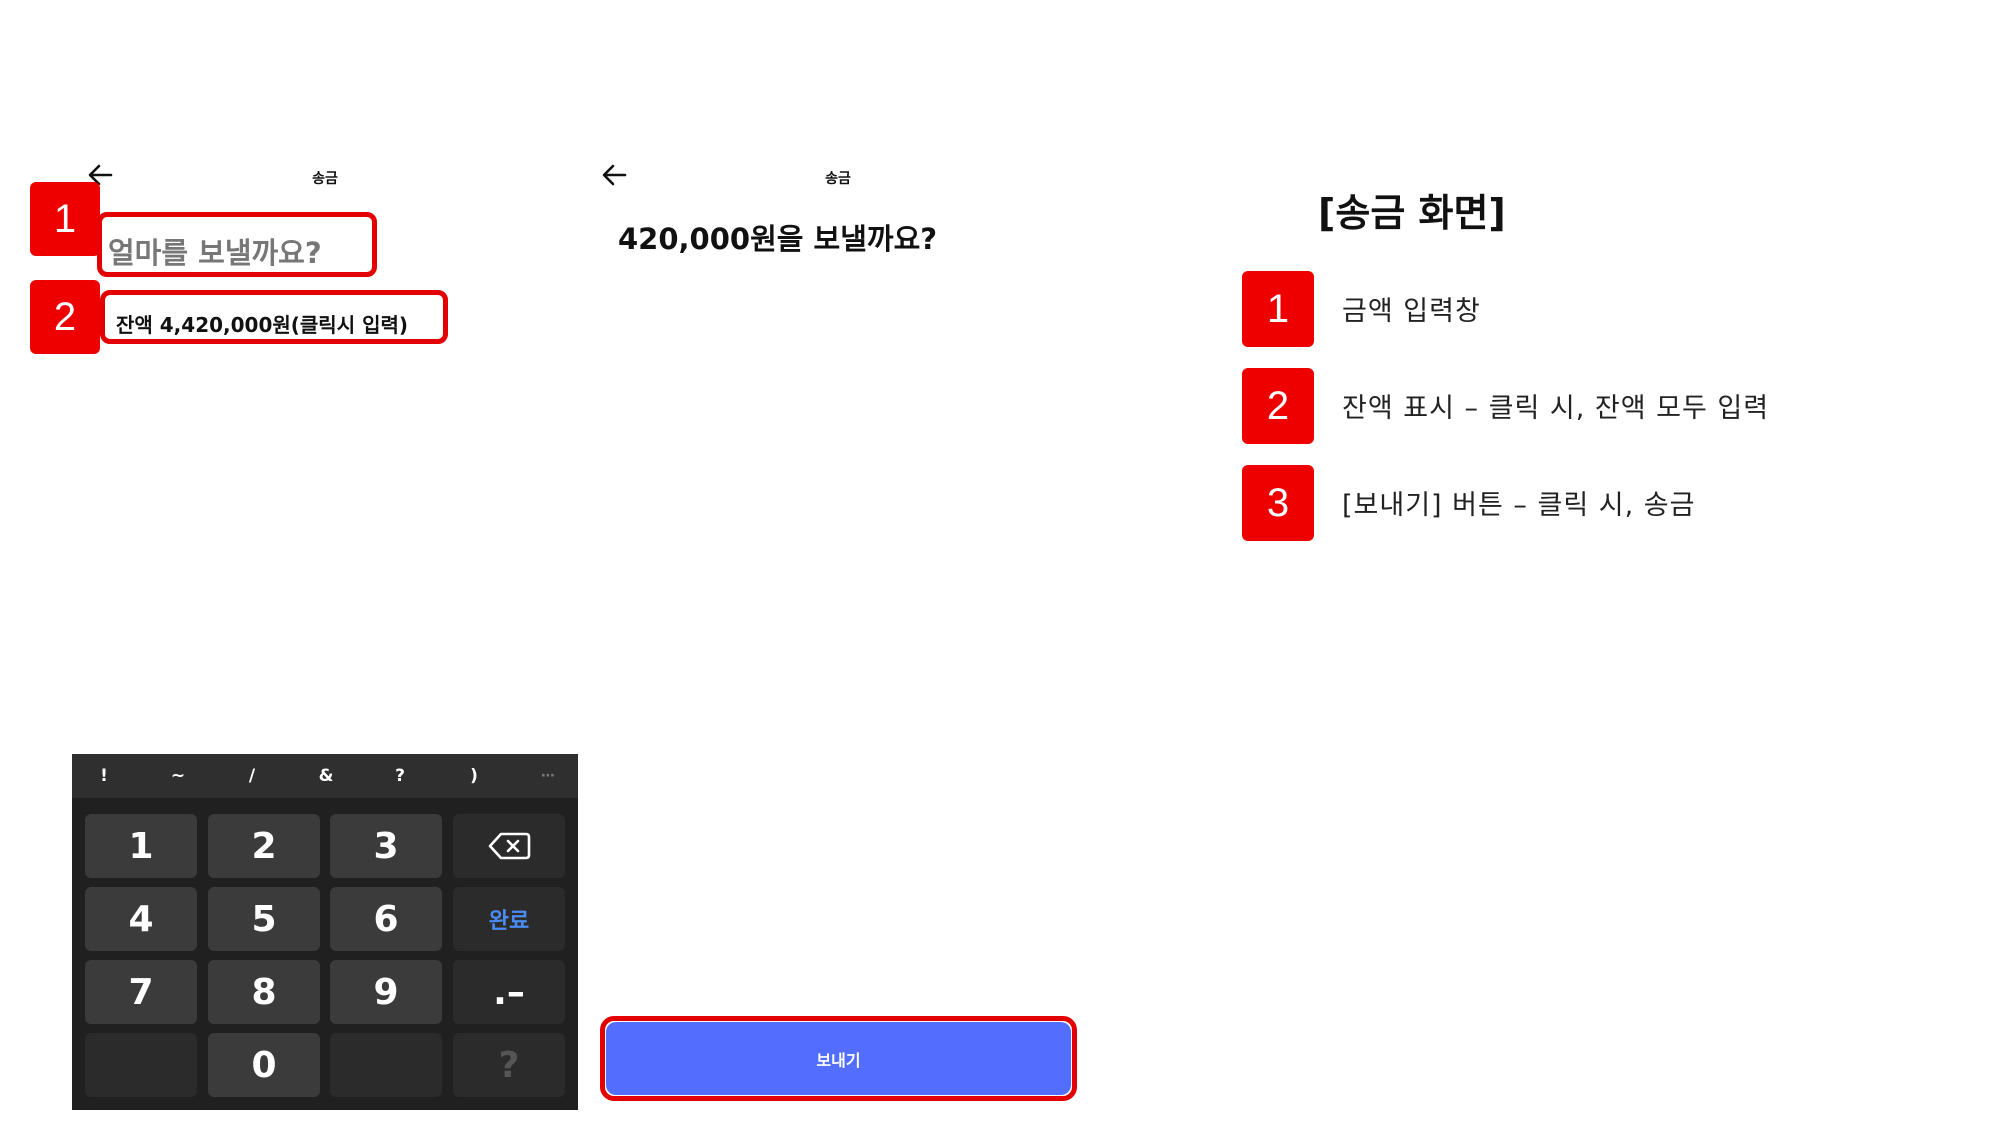 The height and width of the screenshot is (1125, 2000). What do you see at coordinates (252, 776) in the screenshot?
I see `symbol-key: /` at bounding box center [252, 776].